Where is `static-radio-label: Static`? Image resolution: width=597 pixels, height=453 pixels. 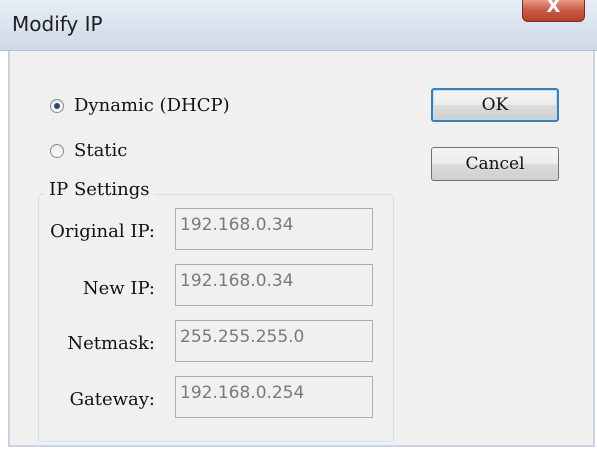 static-radio-label: Static is located at coordinates (101, 150).